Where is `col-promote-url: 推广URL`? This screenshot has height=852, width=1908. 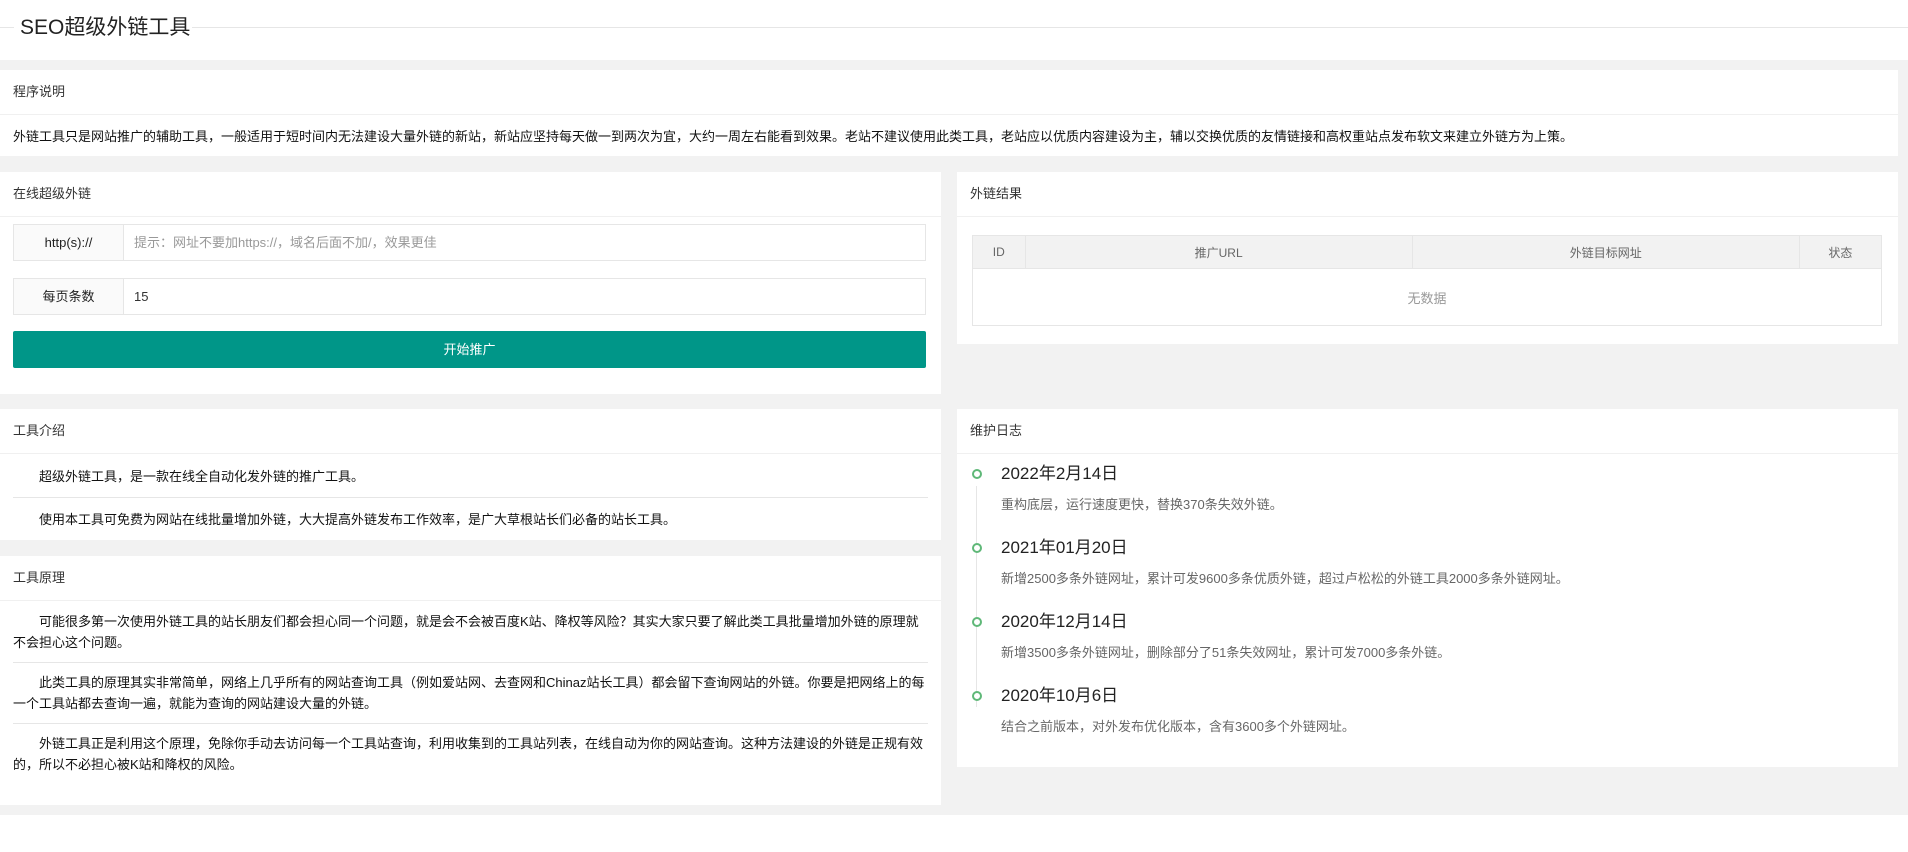 col-promote-url: 推广URL is located at coordinates (1218, 252).